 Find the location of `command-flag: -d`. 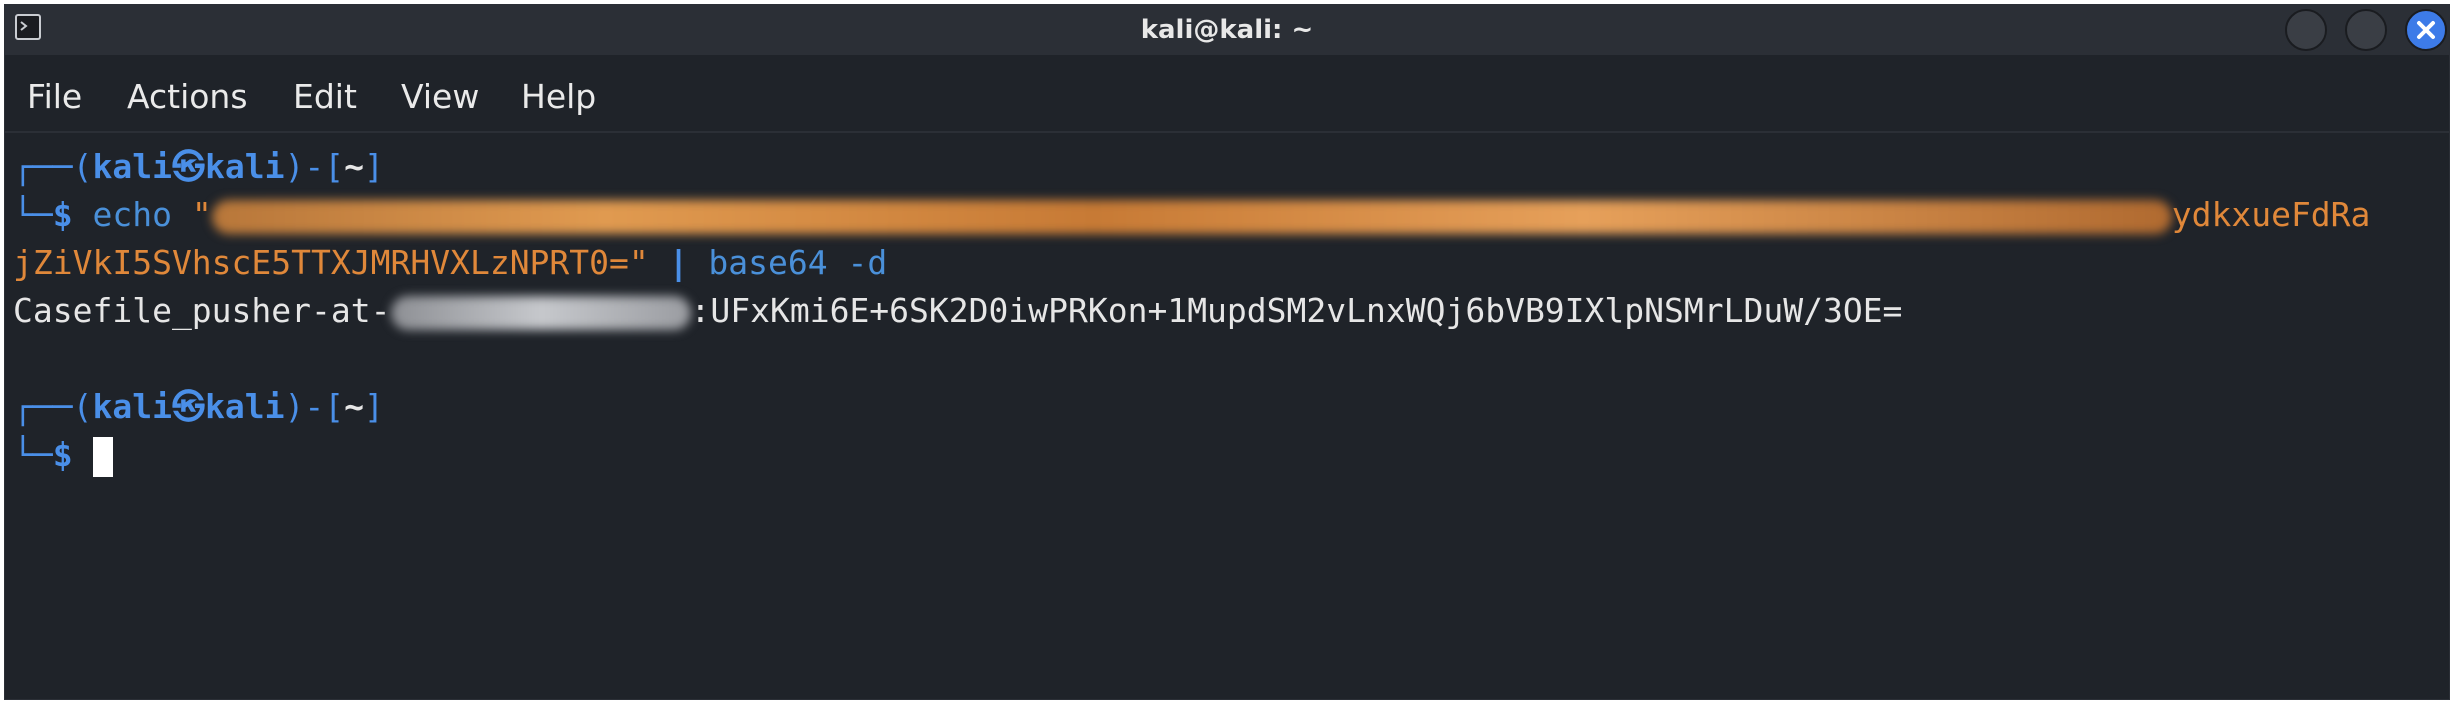

command-flag: -d is located at coordinates (867, 262).